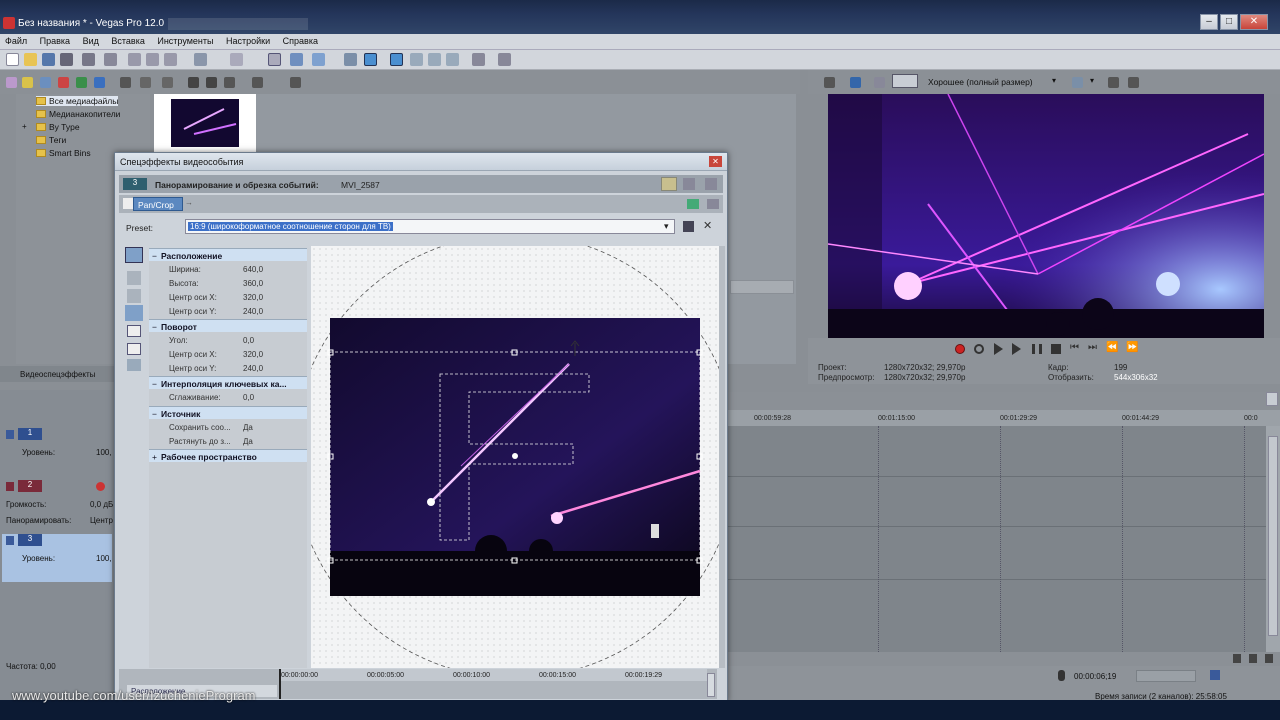 The width and height of the screenshot is (1280, 720). What do you see at coordinates (1253, 658) in the screenshot?
I see `zoom-out-icon` at bounding box center [1253, 658].